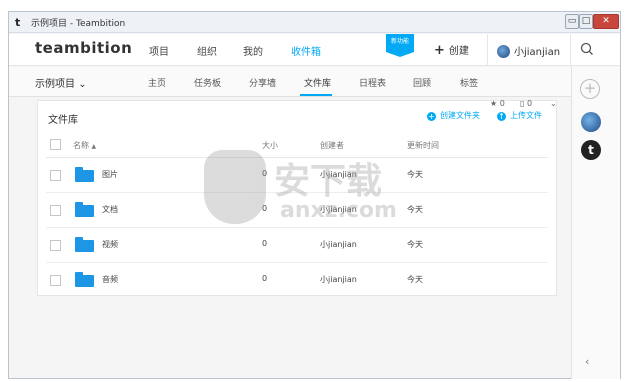 This screenshot has height=382, width=629. What do you see at coordinates (503, 51) in the screenshot?
I see `avatar-globe-icon` at bounding box center [503, 51].